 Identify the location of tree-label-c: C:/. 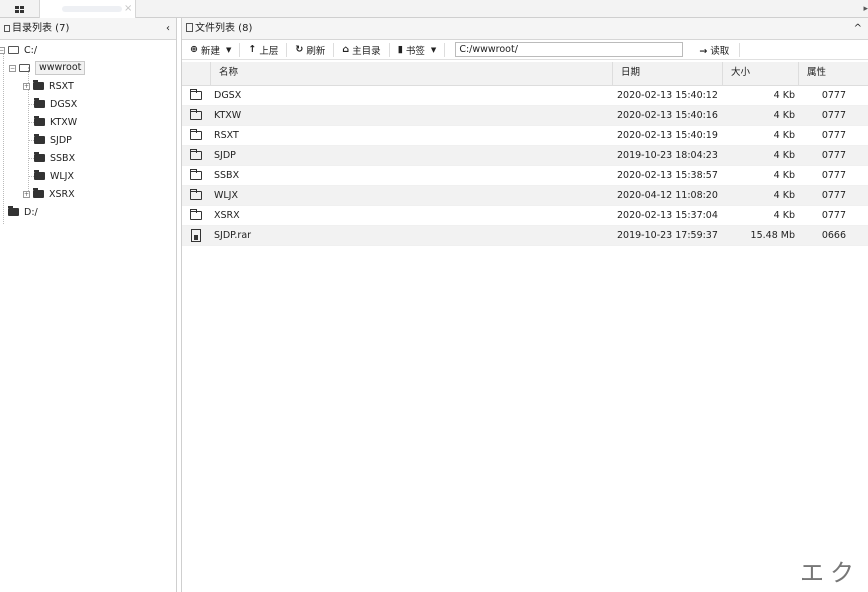
(31, 50).